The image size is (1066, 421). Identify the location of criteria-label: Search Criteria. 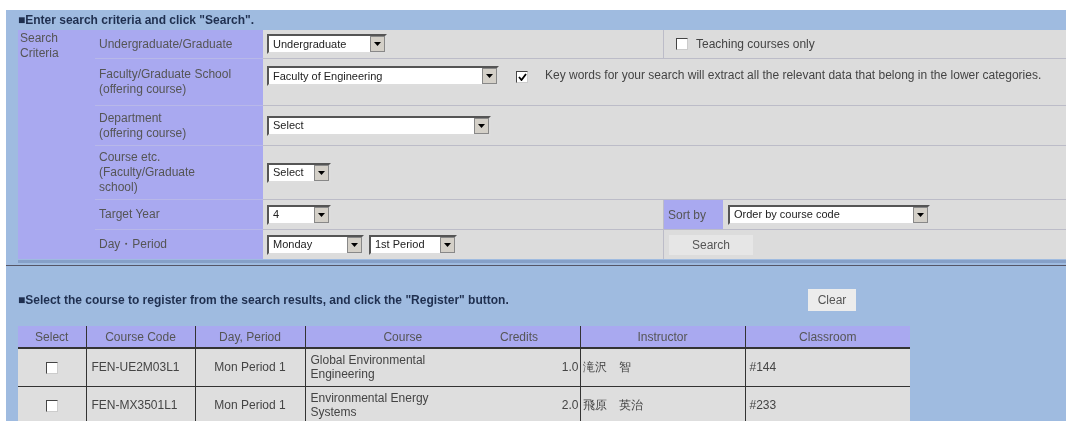
(40, 46).